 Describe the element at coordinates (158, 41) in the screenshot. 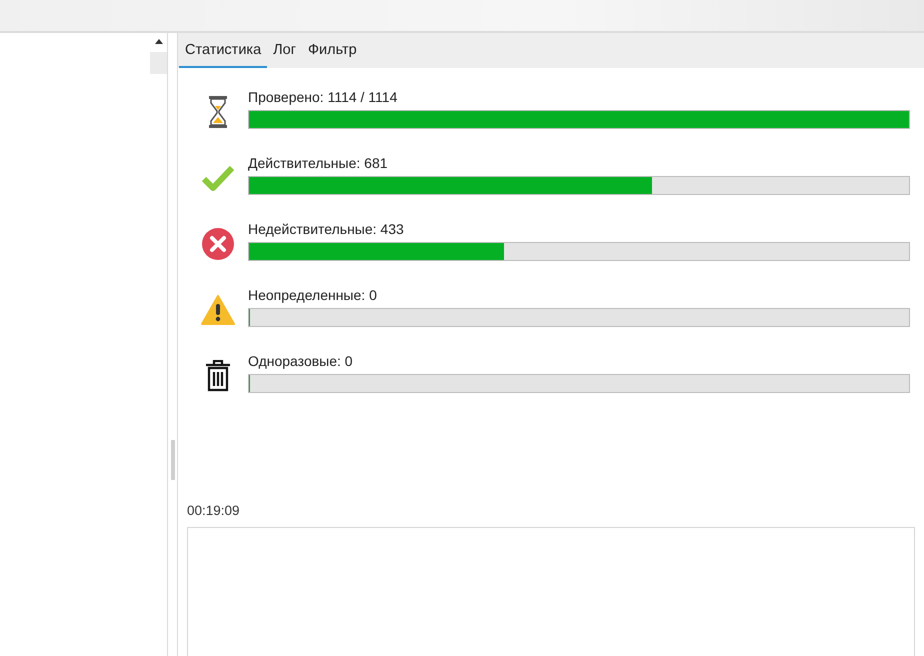

I see `scroll-up-icon` at that location.